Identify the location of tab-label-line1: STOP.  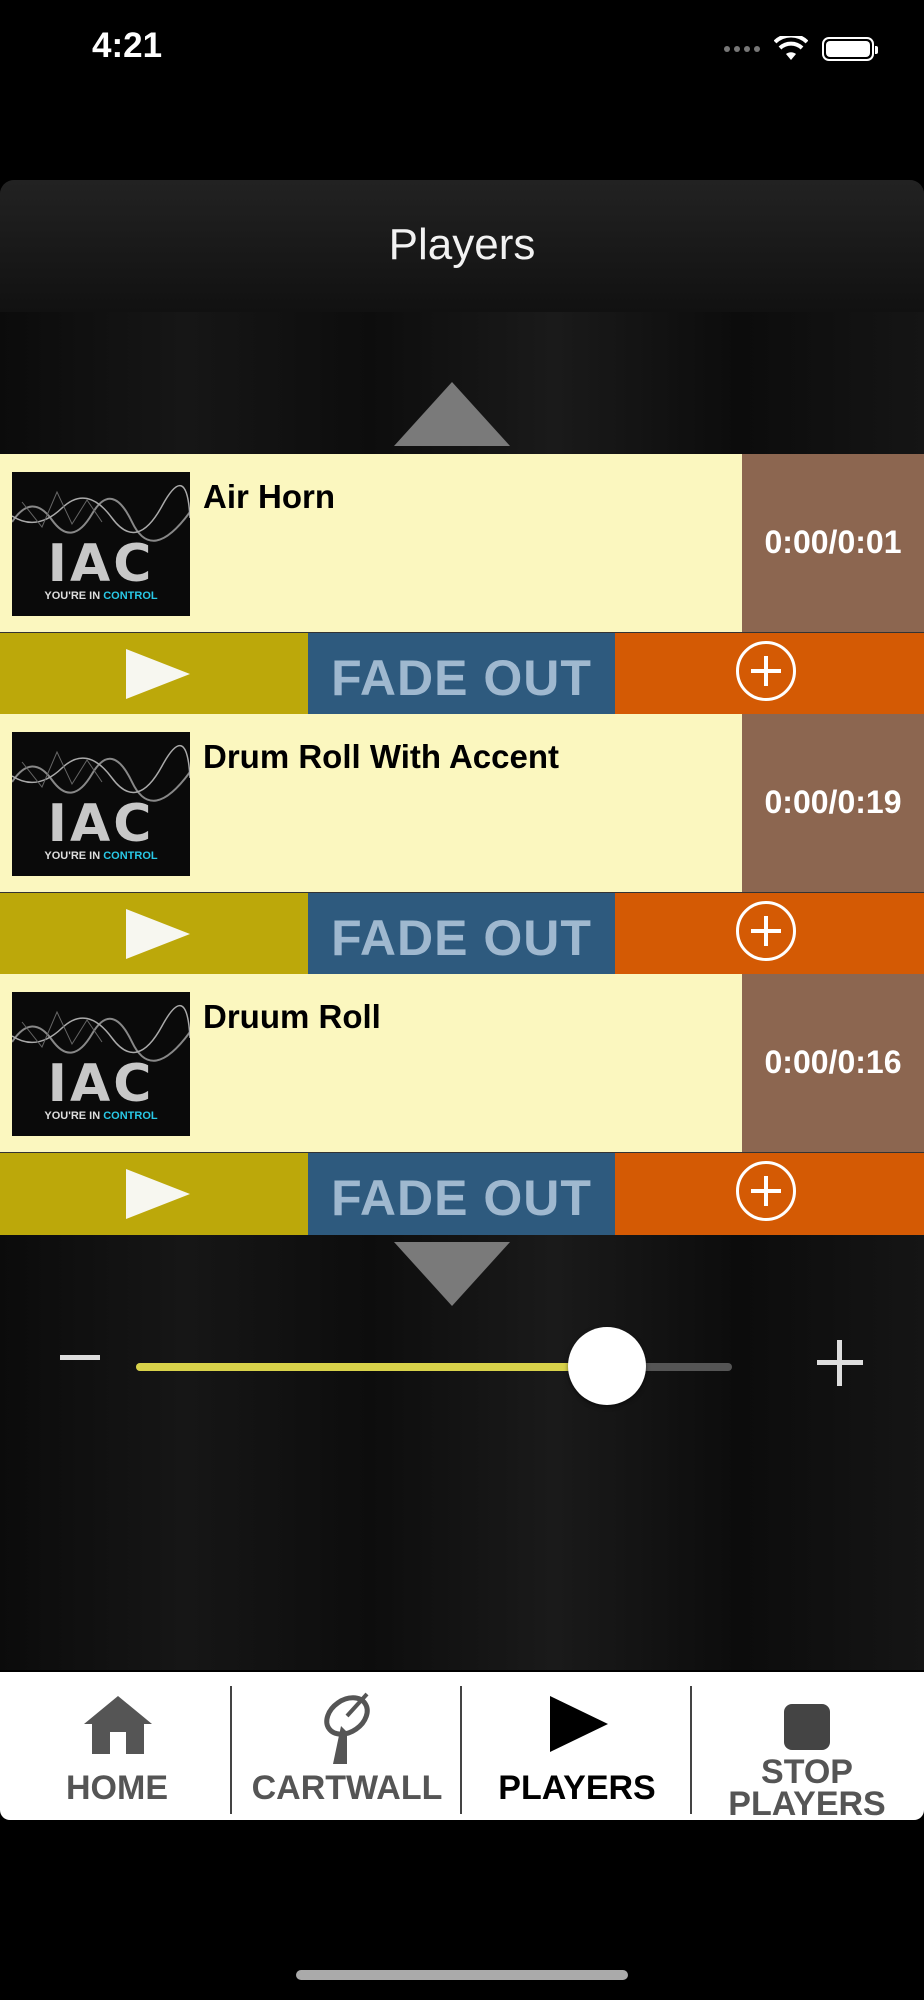
(807, 1772).